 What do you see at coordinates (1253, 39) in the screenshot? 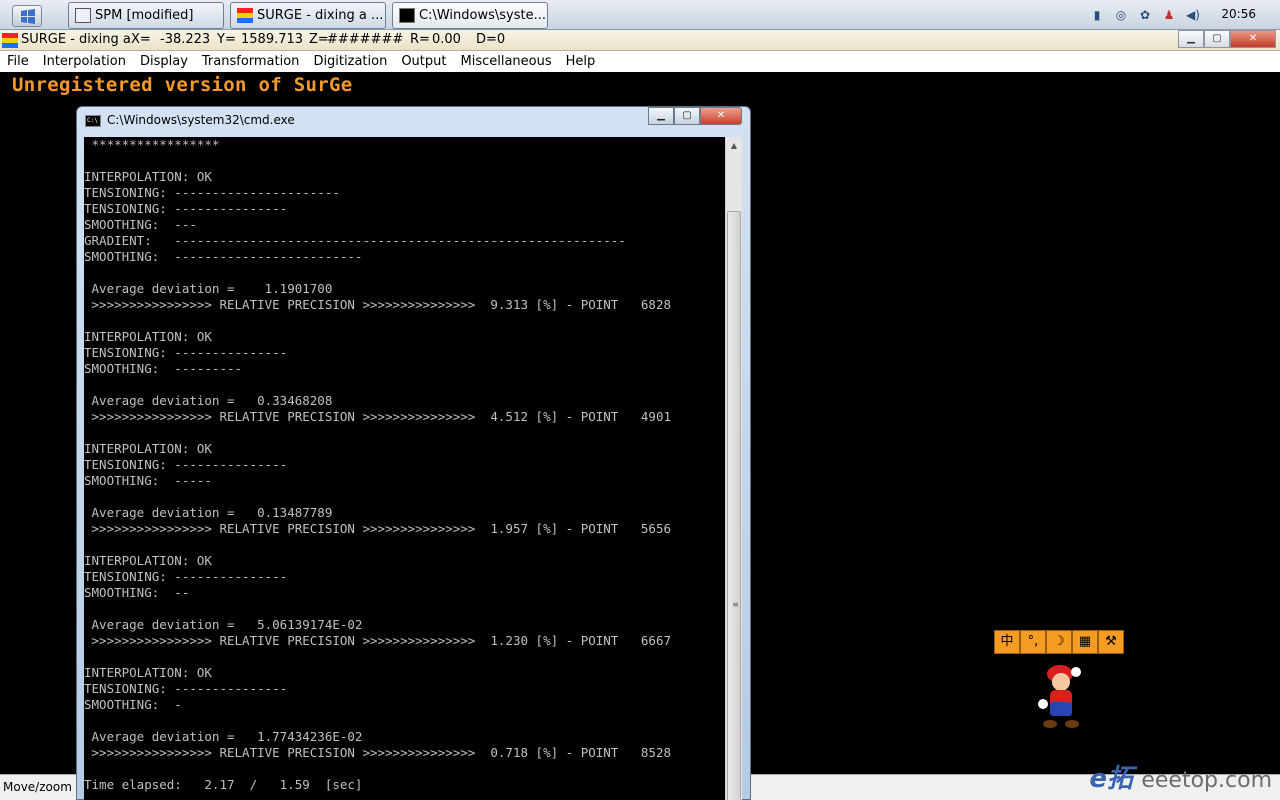
I see `close-button: ✕` at bounding box center [1253, 39].